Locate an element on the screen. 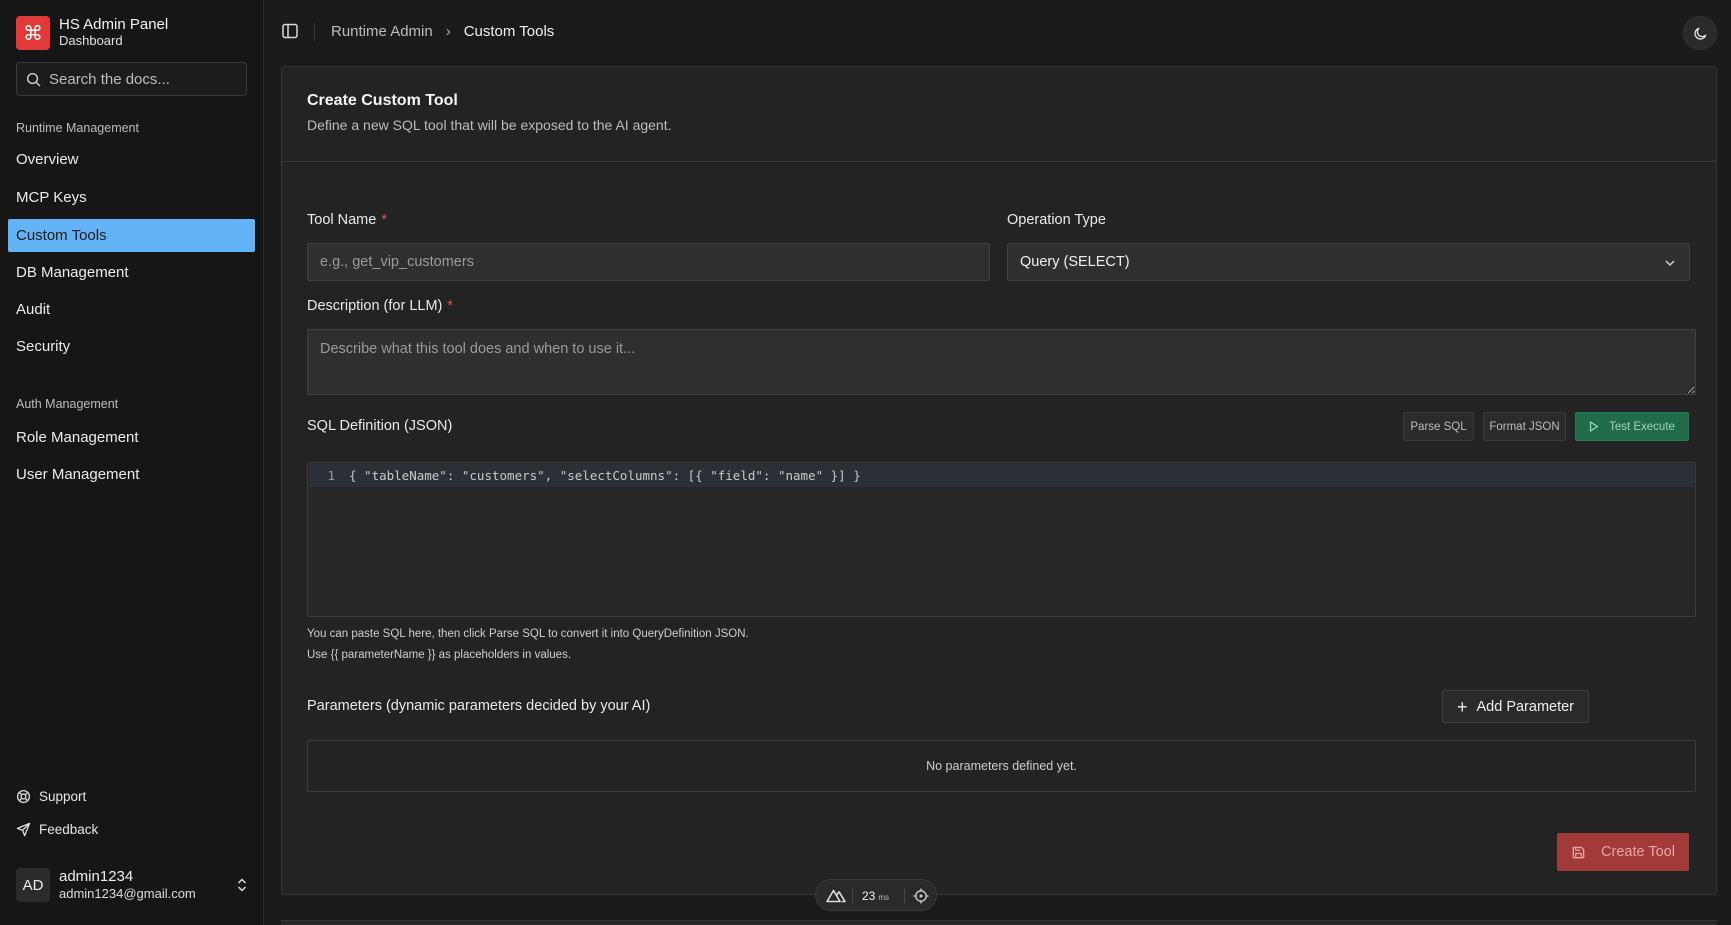 The height and width of the screenshot is (925, 1731). nuxt-logo-icon is located at coordinates (836, 896).